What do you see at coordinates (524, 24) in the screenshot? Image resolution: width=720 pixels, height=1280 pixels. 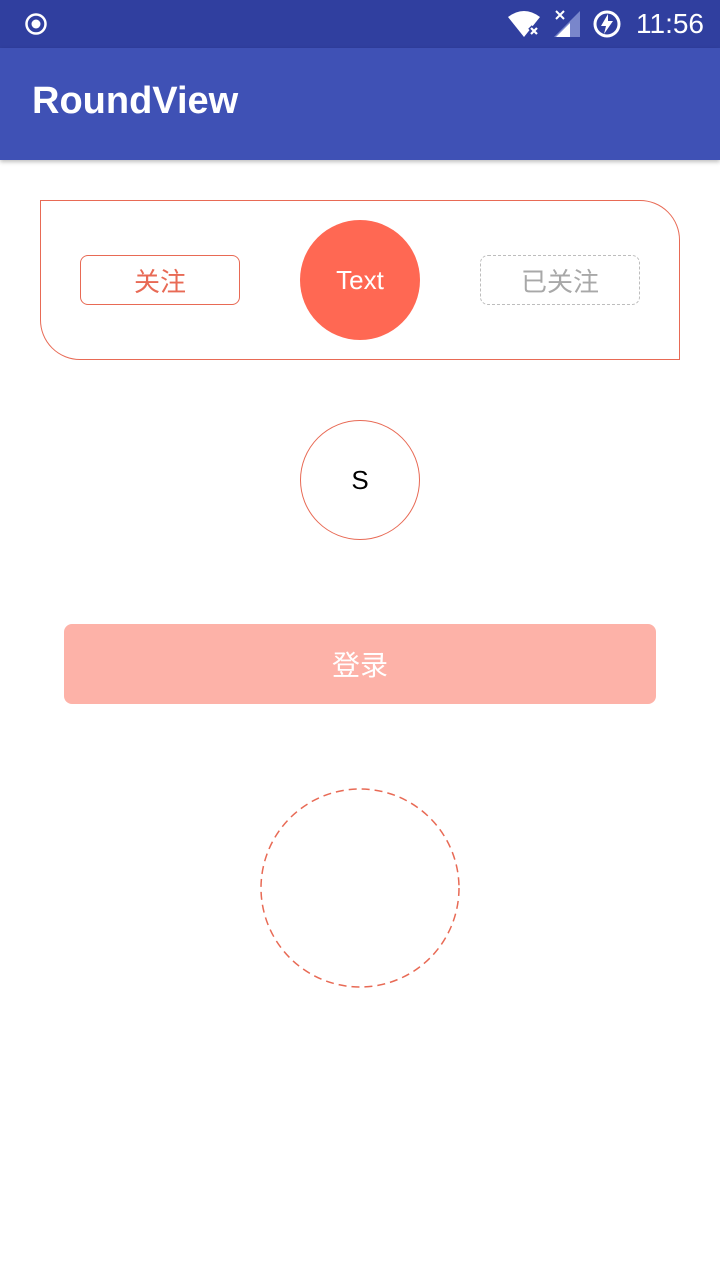 I see `wifi-icon` at bounding box center [524, 24].